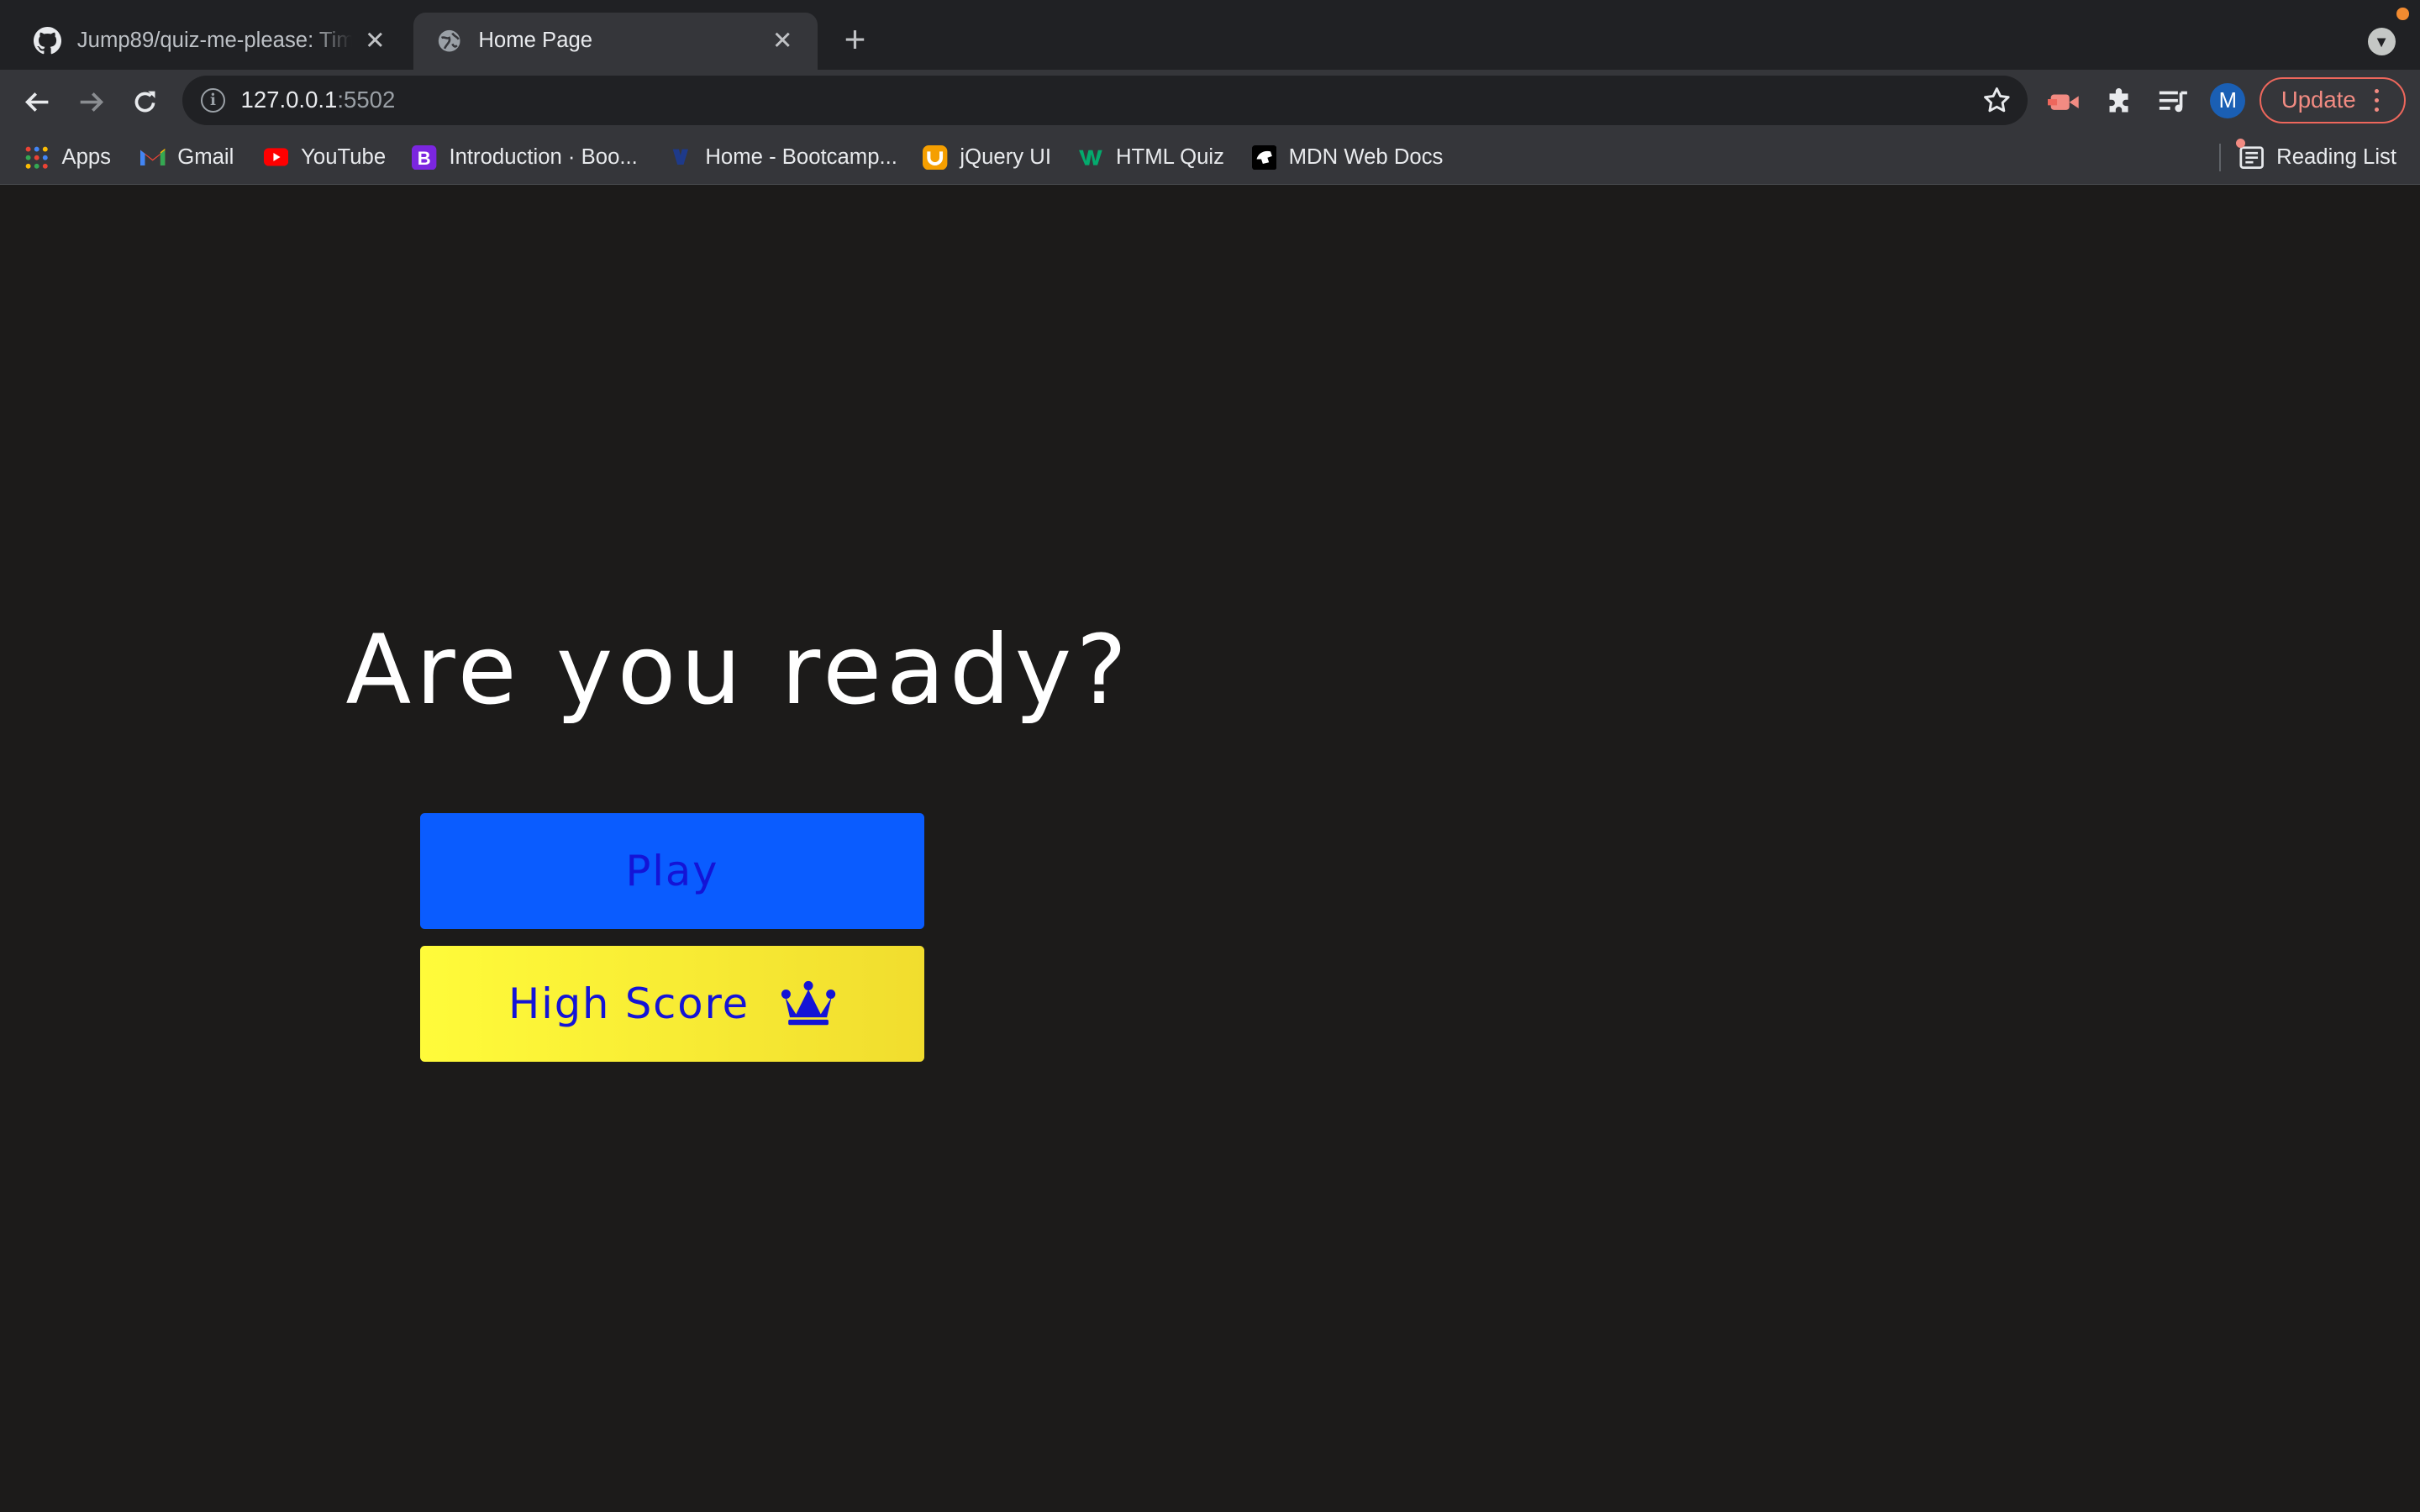 The height and width of the screenshot is (1512, 2420). I want to click on reading-list-button: Reading List, so click(2316, 155).